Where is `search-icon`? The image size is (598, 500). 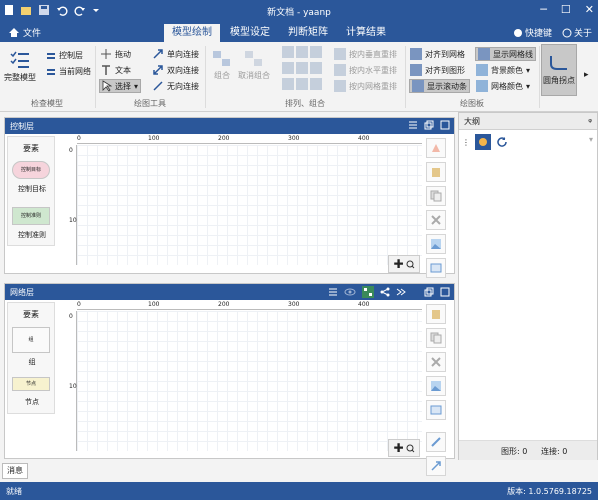
search-icon is located at coordinates (410, 264).